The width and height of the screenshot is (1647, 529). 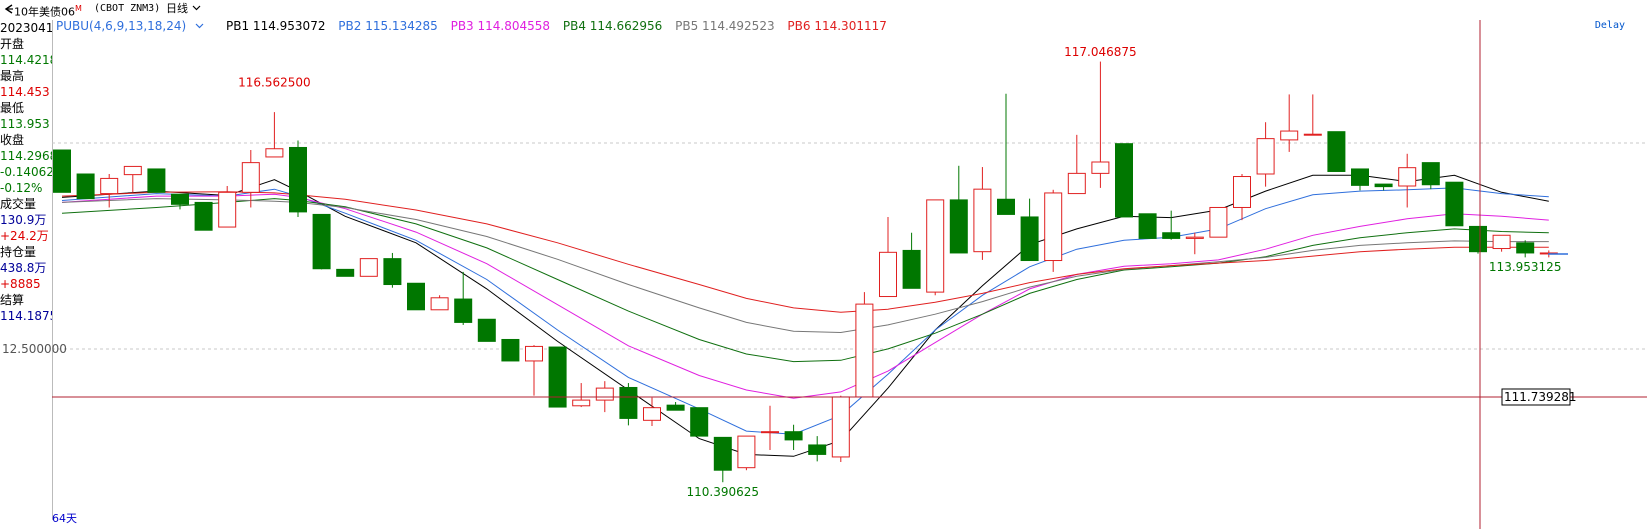 I want to click on price-annotation: 116.562500, so click(x=274, y=82).